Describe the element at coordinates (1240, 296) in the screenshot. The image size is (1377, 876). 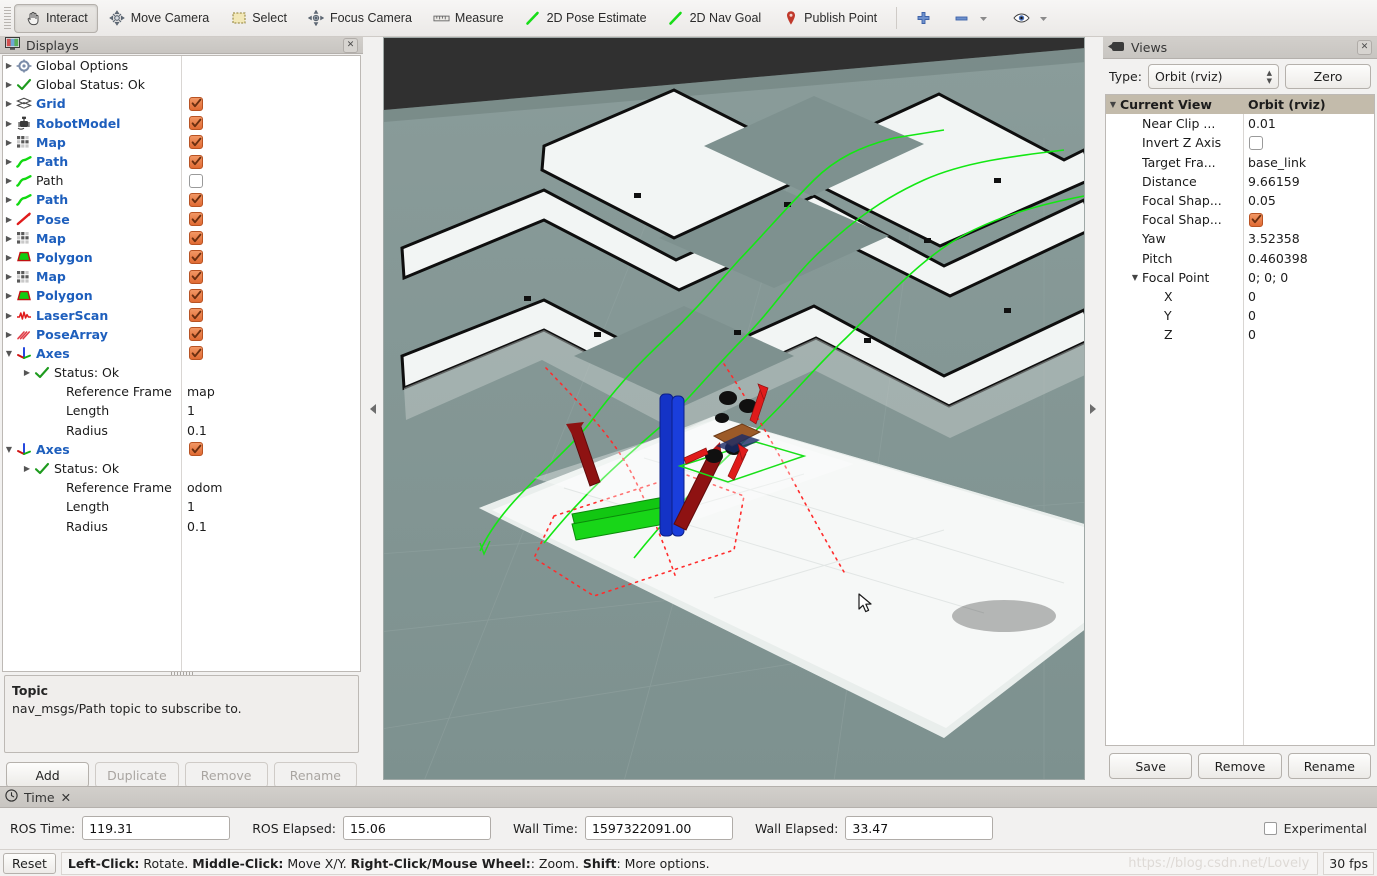
I see `view-property-x: X0` at that location.